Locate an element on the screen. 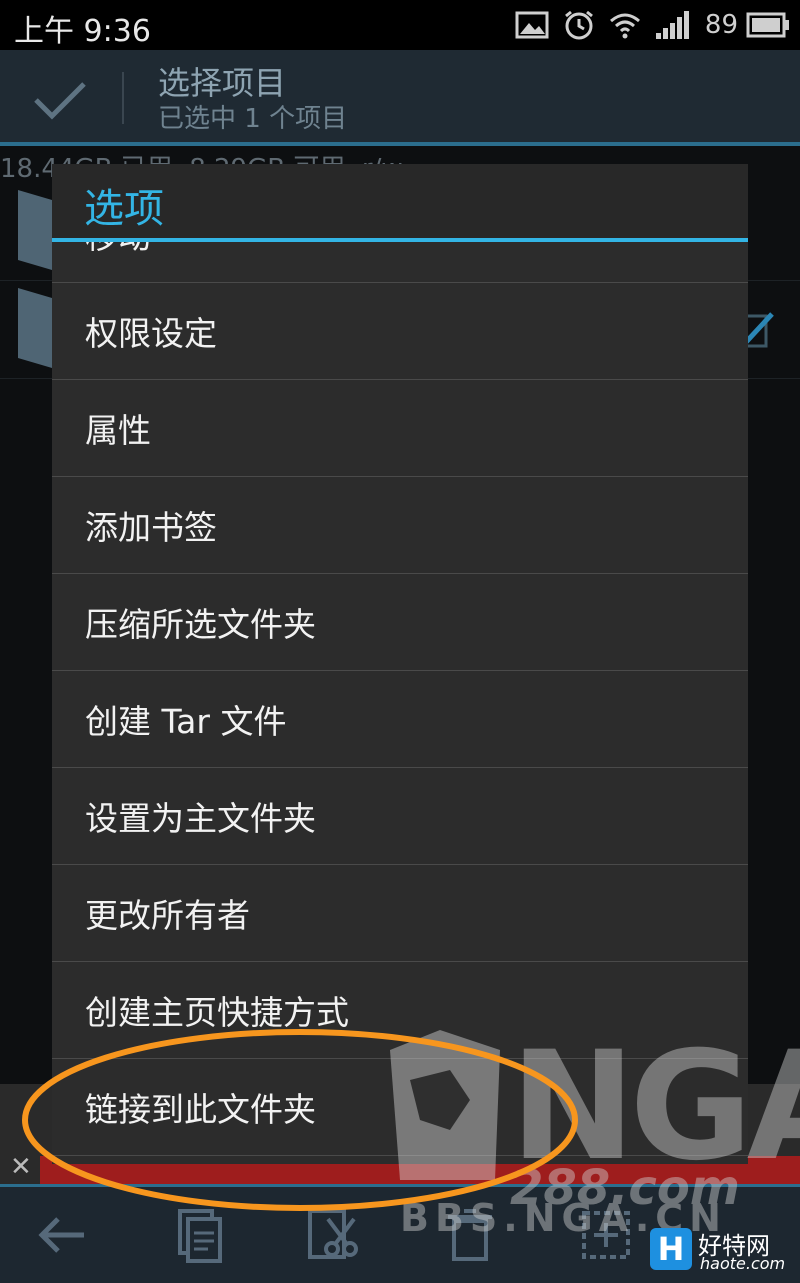 This screenshot has width=800, height=1283. status-icons: 89 is located at coordinates (652, 25).